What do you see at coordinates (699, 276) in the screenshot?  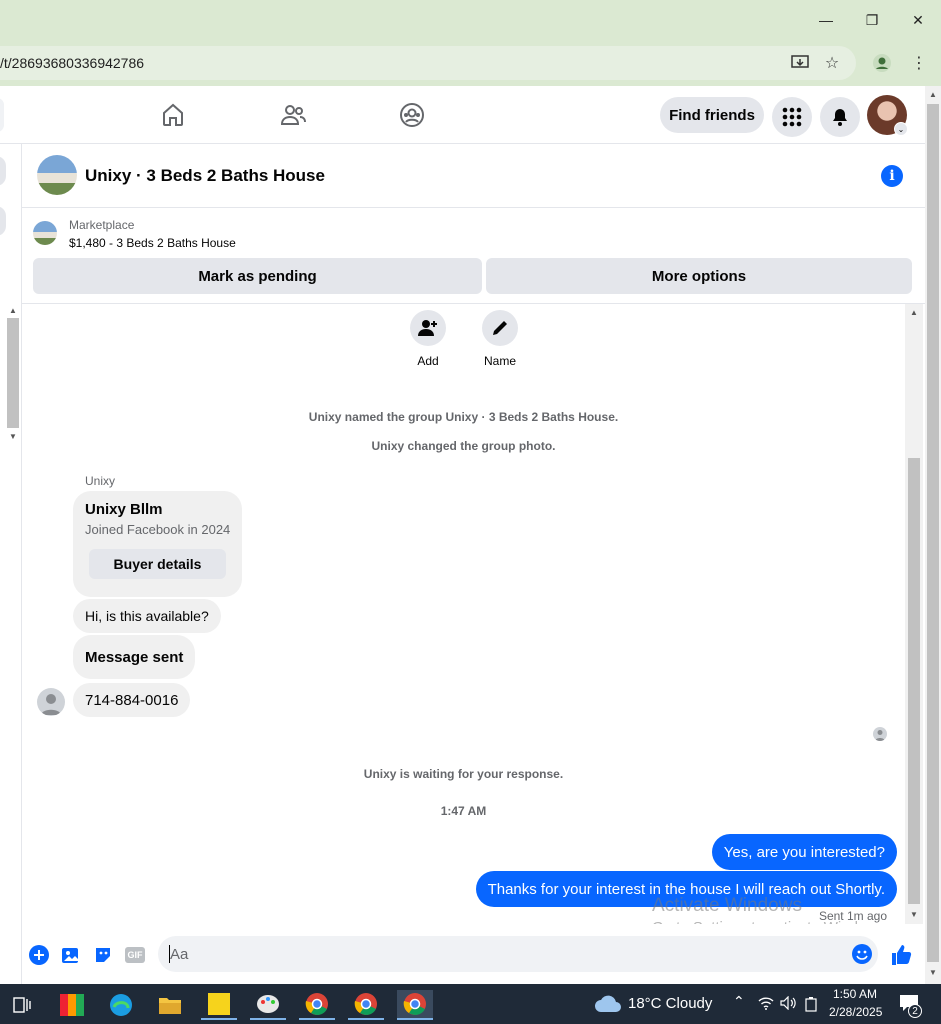 I see `more-options-button: More options` at bounding box center [699, 276].